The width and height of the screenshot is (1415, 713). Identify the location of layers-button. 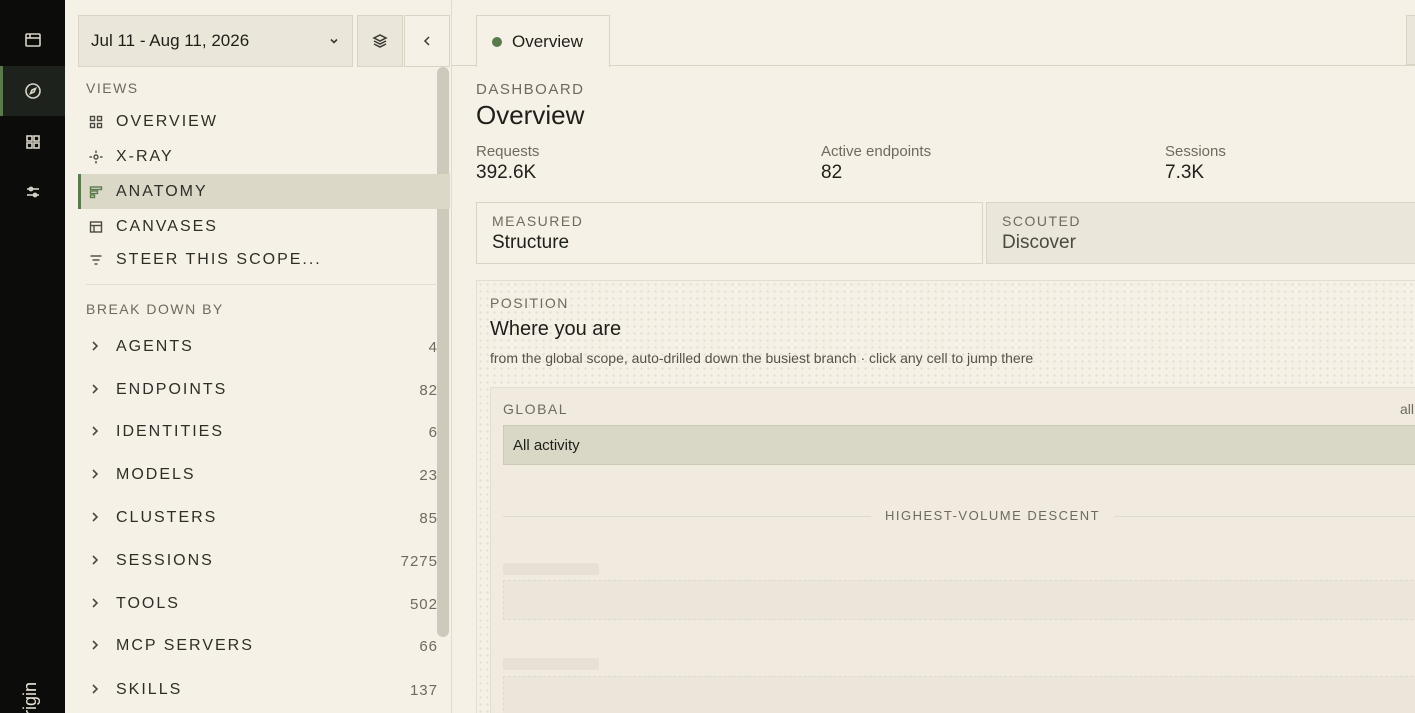
(380, 41).